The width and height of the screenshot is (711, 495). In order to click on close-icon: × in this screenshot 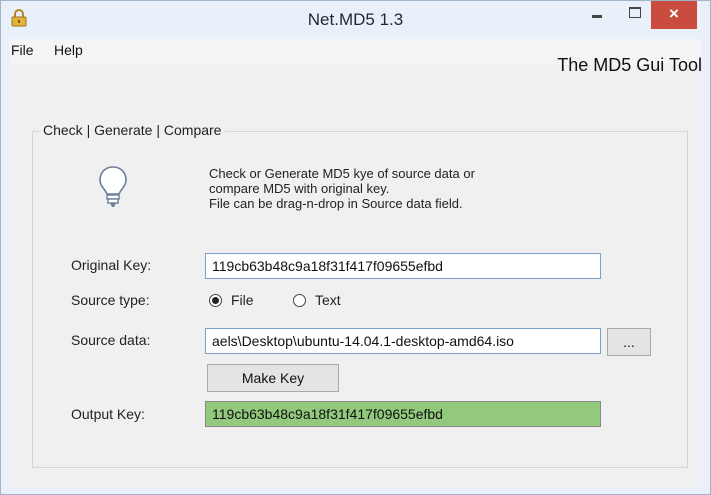, I will do `click(674, 13)`.